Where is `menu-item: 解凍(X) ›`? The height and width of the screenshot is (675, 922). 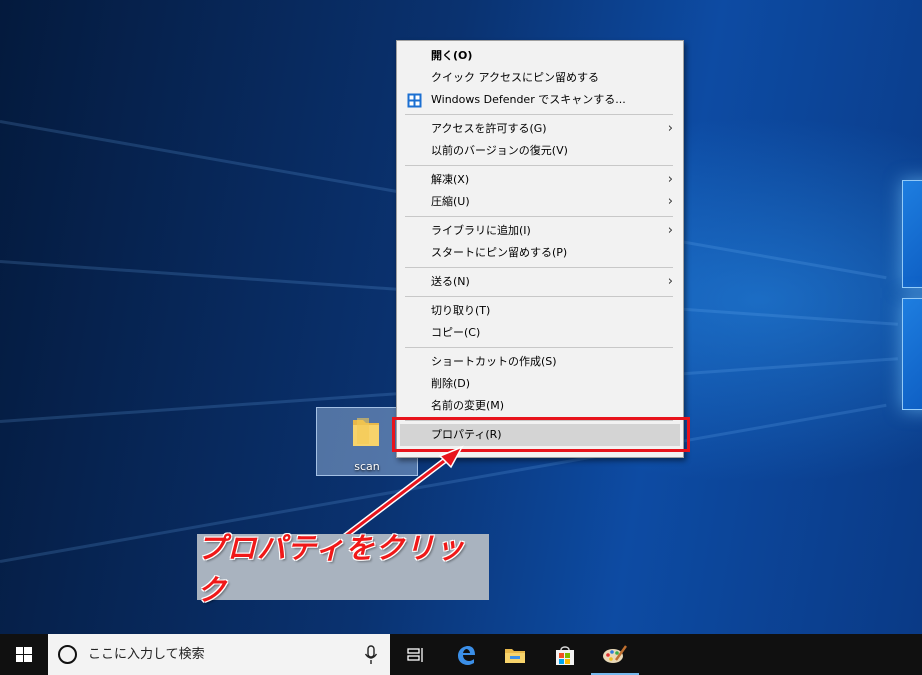 menu-item: 解凍(X) › is located at coordinates (540, 180).